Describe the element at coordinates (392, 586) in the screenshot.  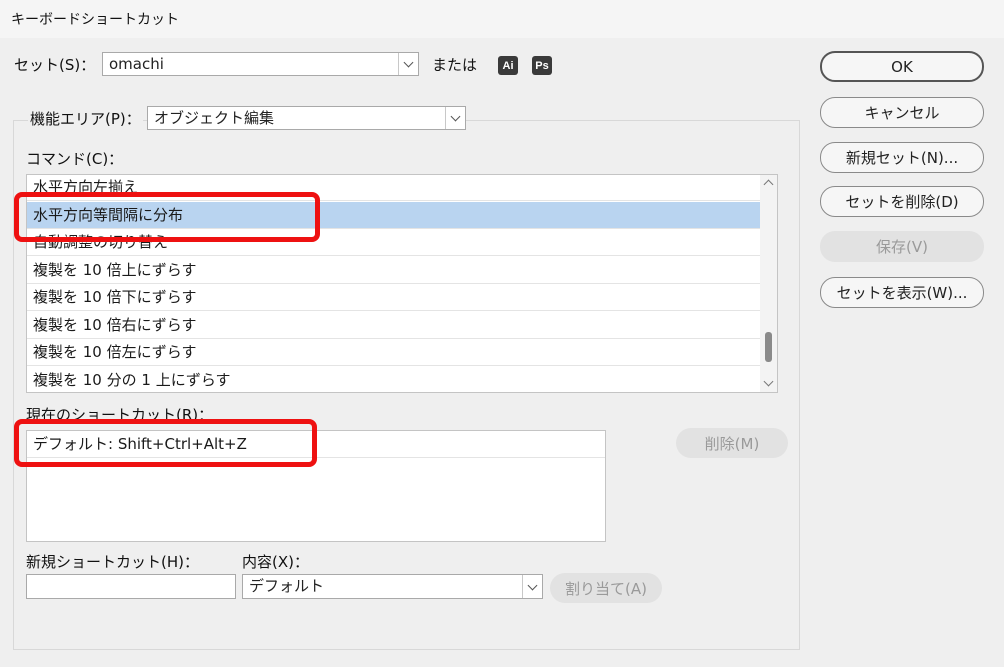
I see `content-dropdown: デフォルト` at that location.